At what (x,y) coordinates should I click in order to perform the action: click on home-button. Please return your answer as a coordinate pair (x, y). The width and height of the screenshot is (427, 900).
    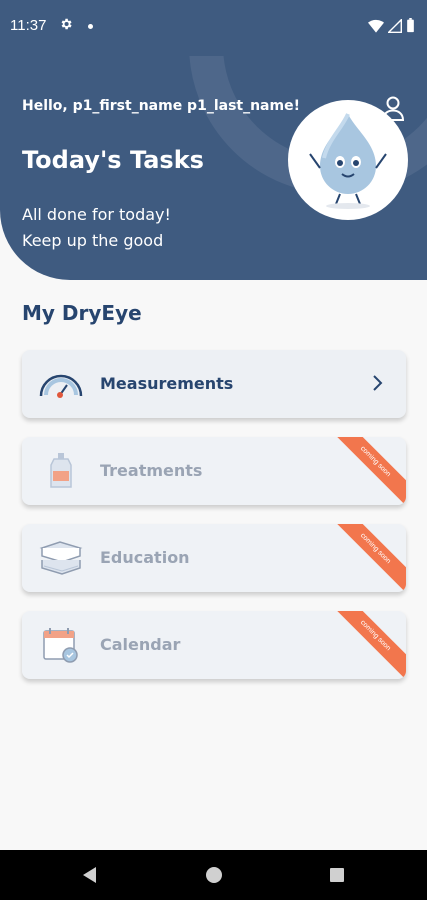
    Looking at the image, I should click on (214, 877).